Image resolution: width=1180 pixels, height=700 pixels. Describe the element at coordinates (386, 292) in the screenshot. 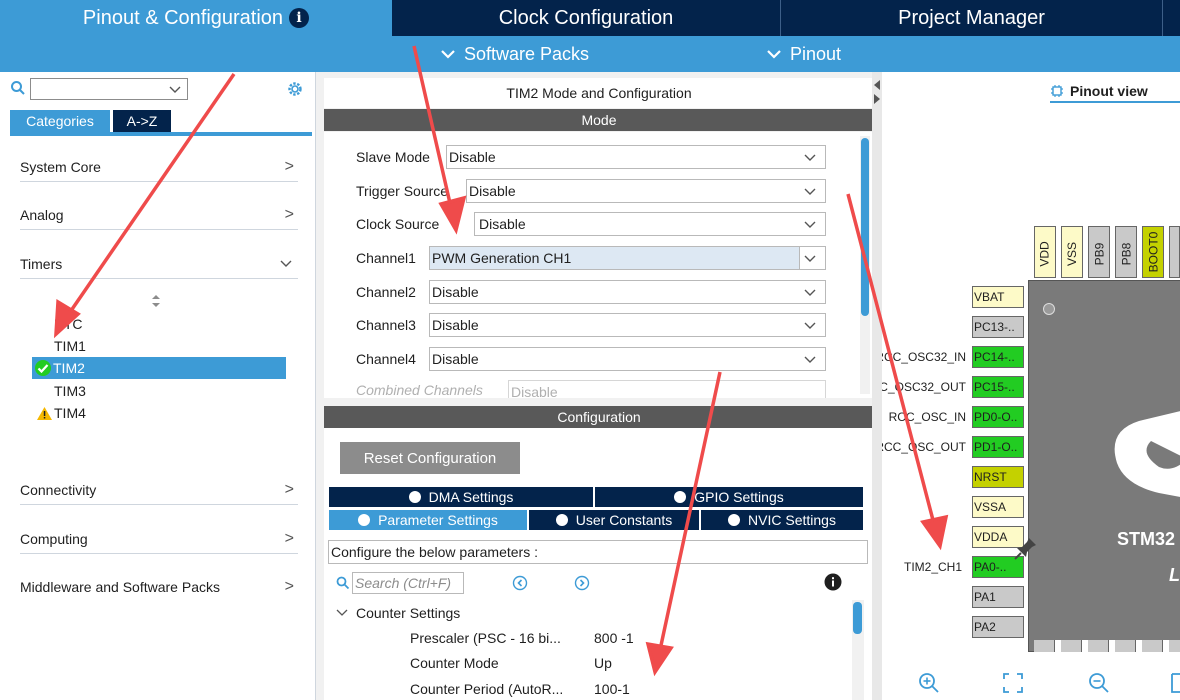

I see `channel2-label: Channel2` at that location.